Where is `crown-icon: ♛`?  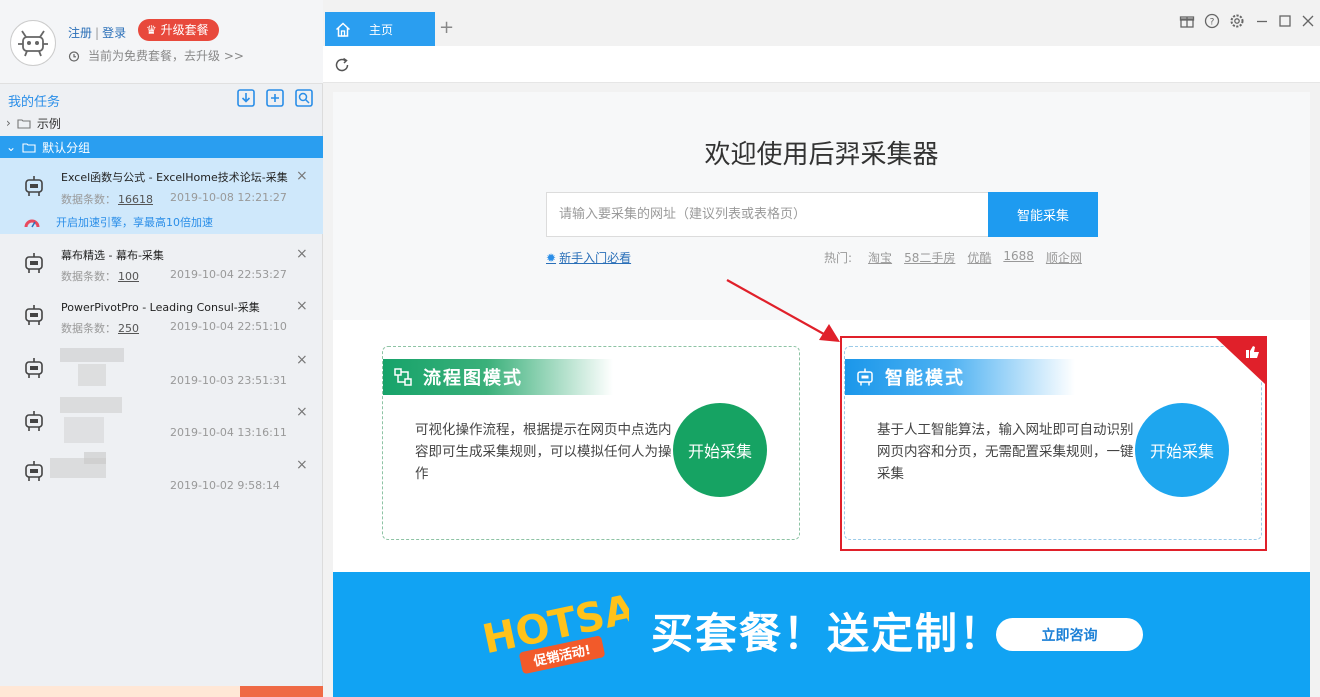
crown-icon: ♛ is located at coordinates (151, 30).